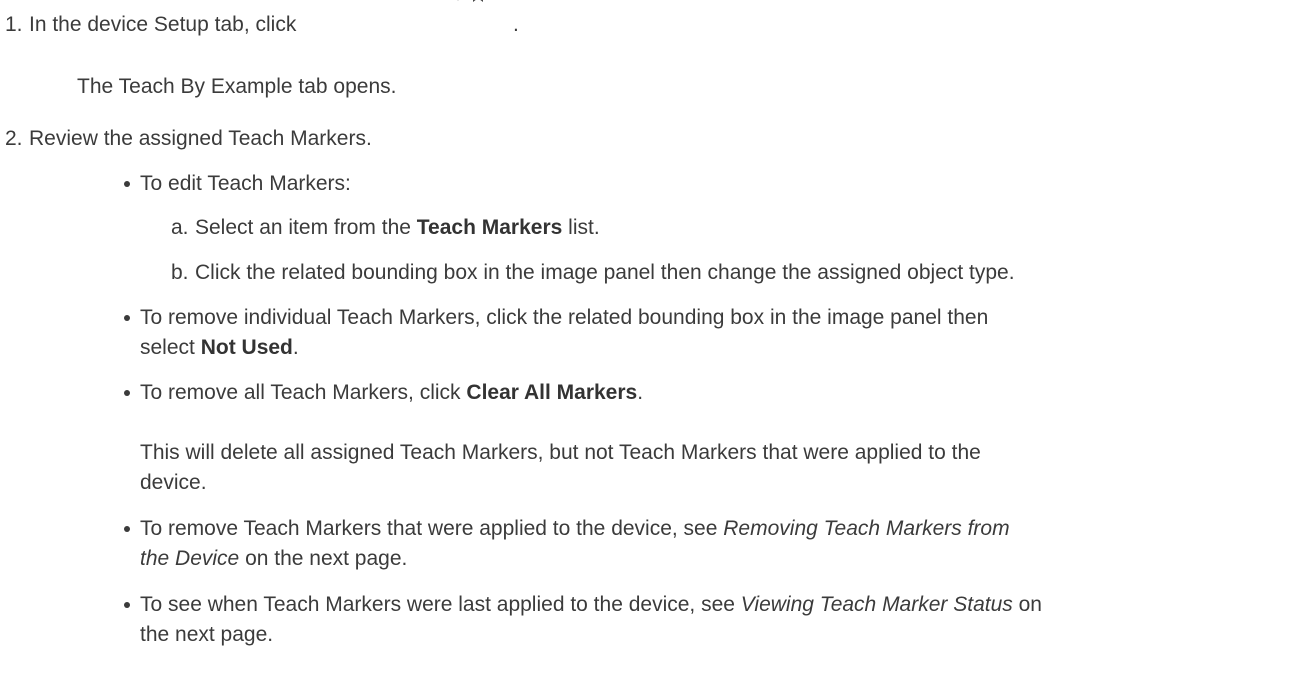 The width and height of the screenshot is (1290, 681). I want to click on clear-all-markers-term: Clear All Markers, so click(552, 392).